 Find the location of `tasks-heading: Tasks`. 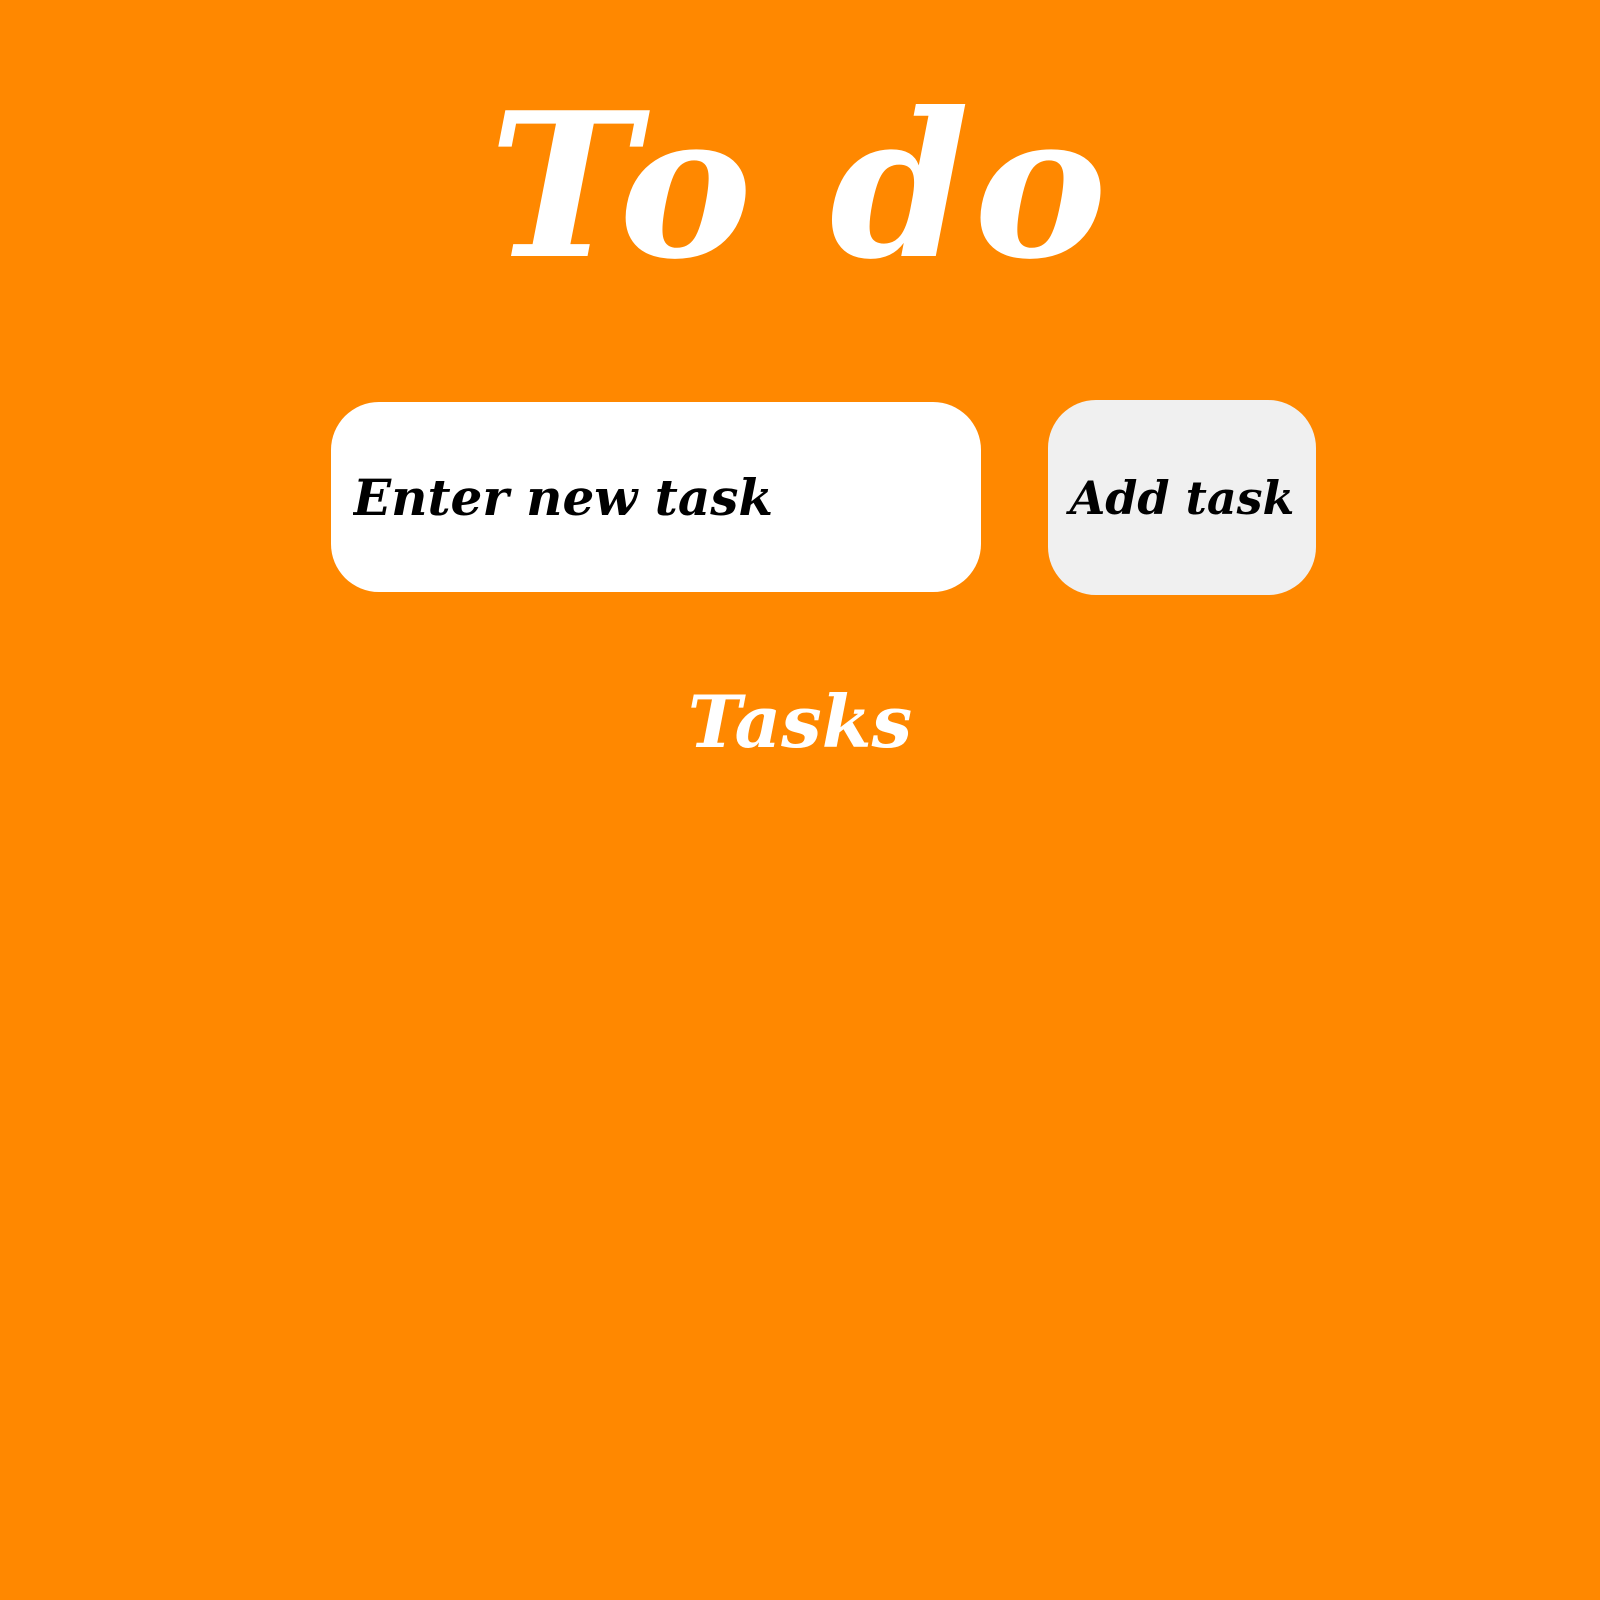

tasks-heading: Tasks is located at coordinates (800, 721).